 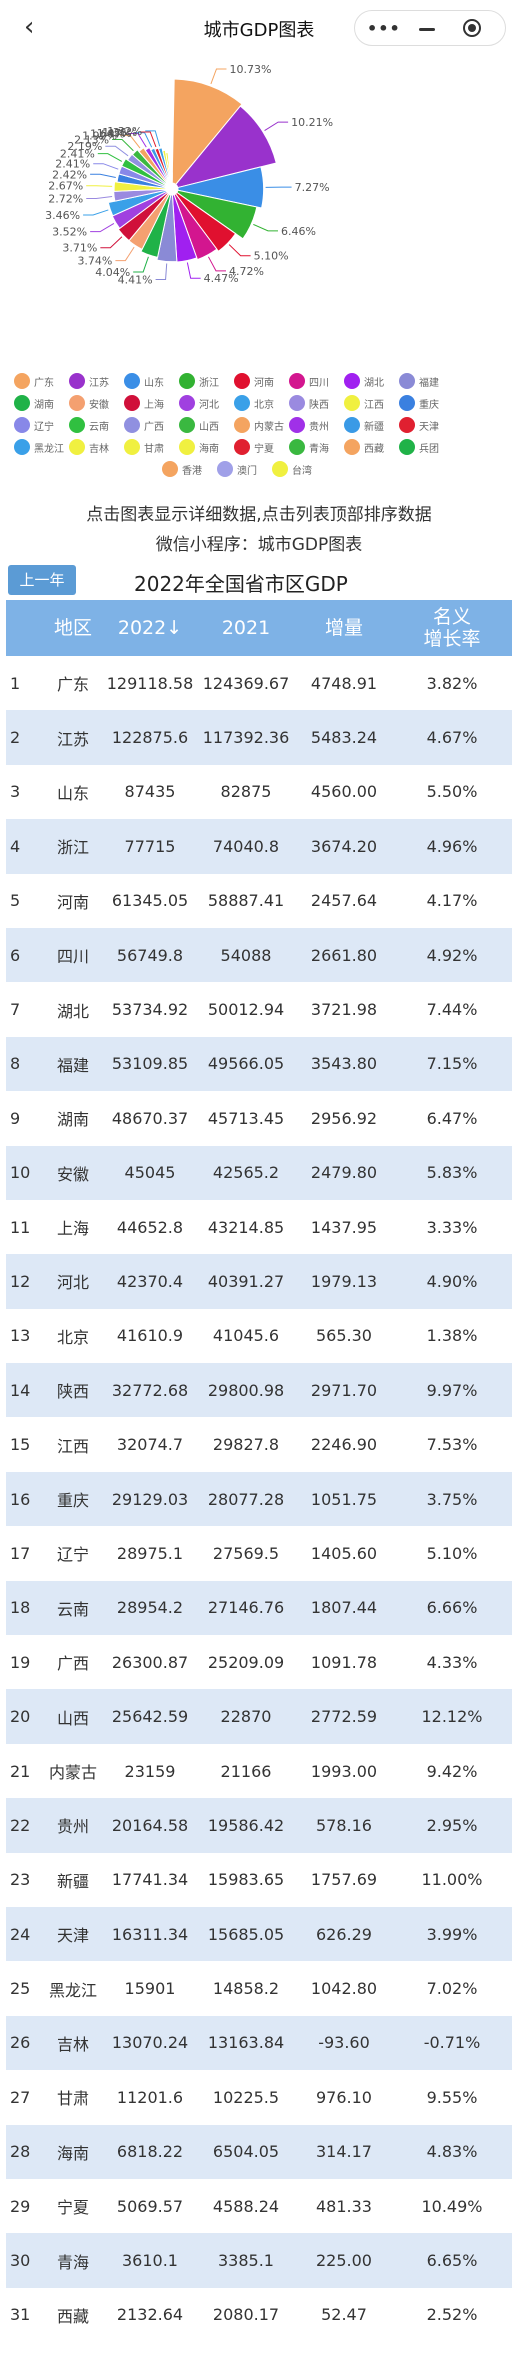 I want to click on table-row: 15 江西 32074.7 29827.8 2246.90 7.53%, so click(x=259, y=1444).